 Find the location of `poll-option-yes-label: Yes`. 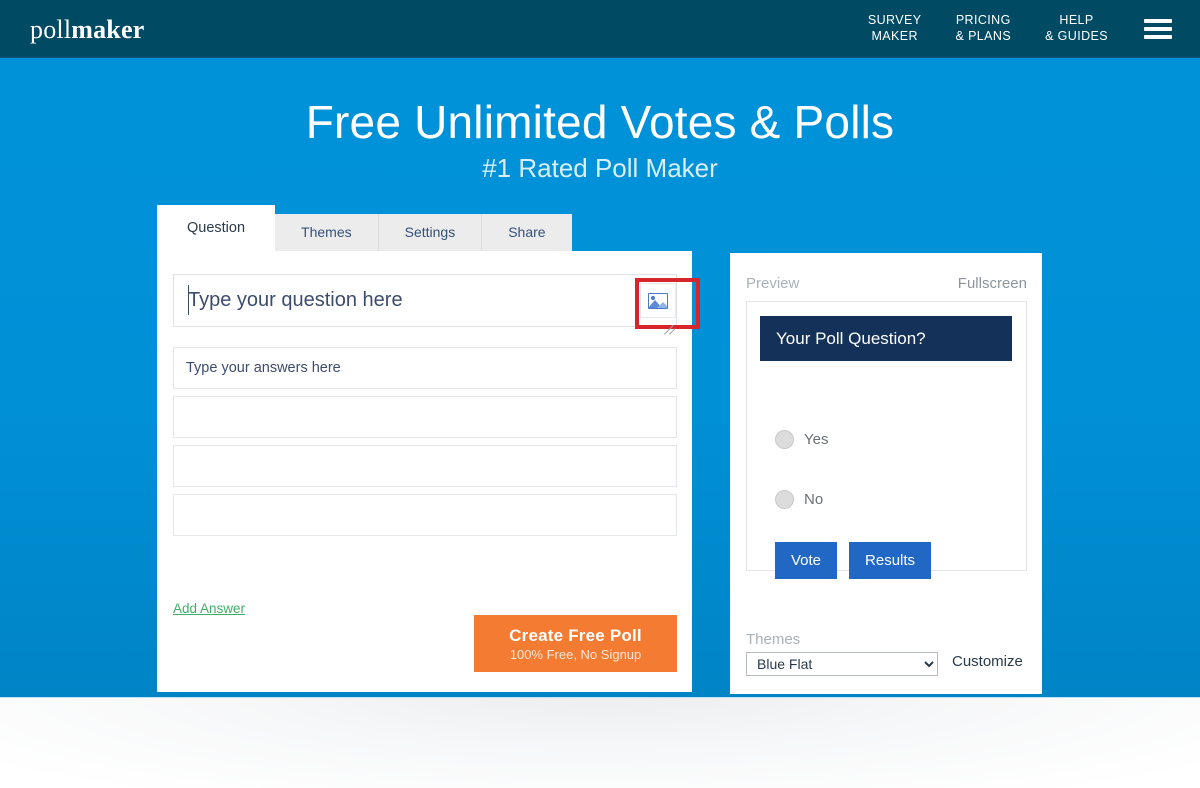

poll-option-yes-label: Yes is located at coordinates (816, 439).